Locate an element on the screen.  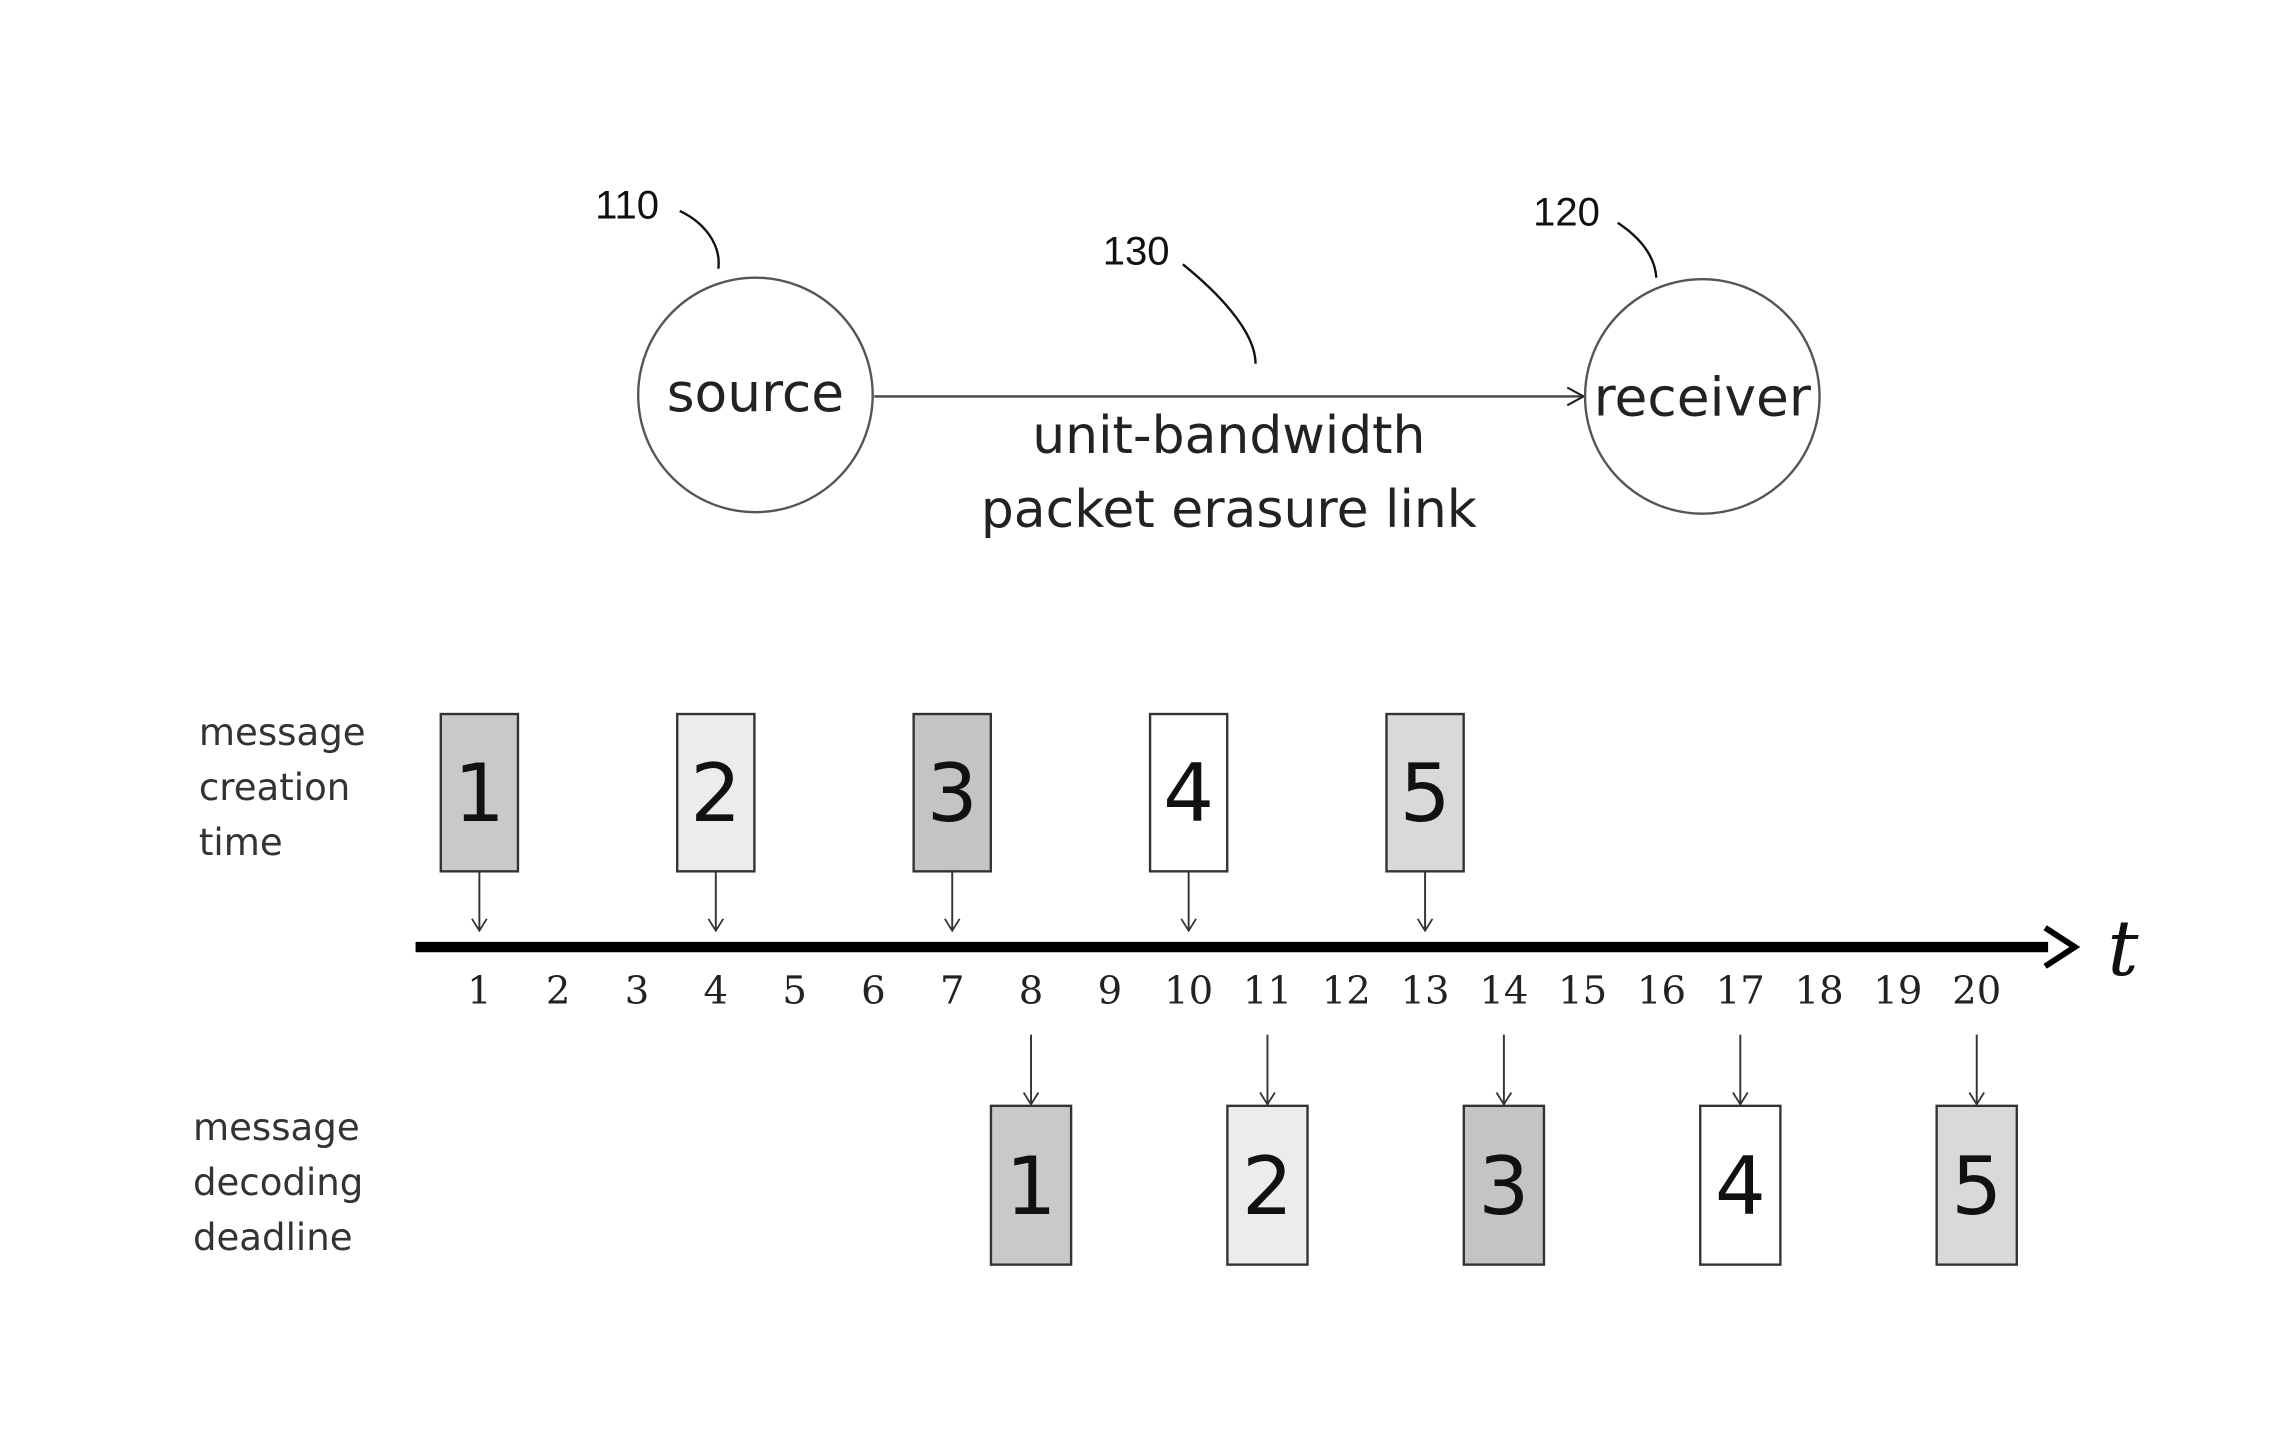
tick-label: 5 is located at coordinates (794, 990).